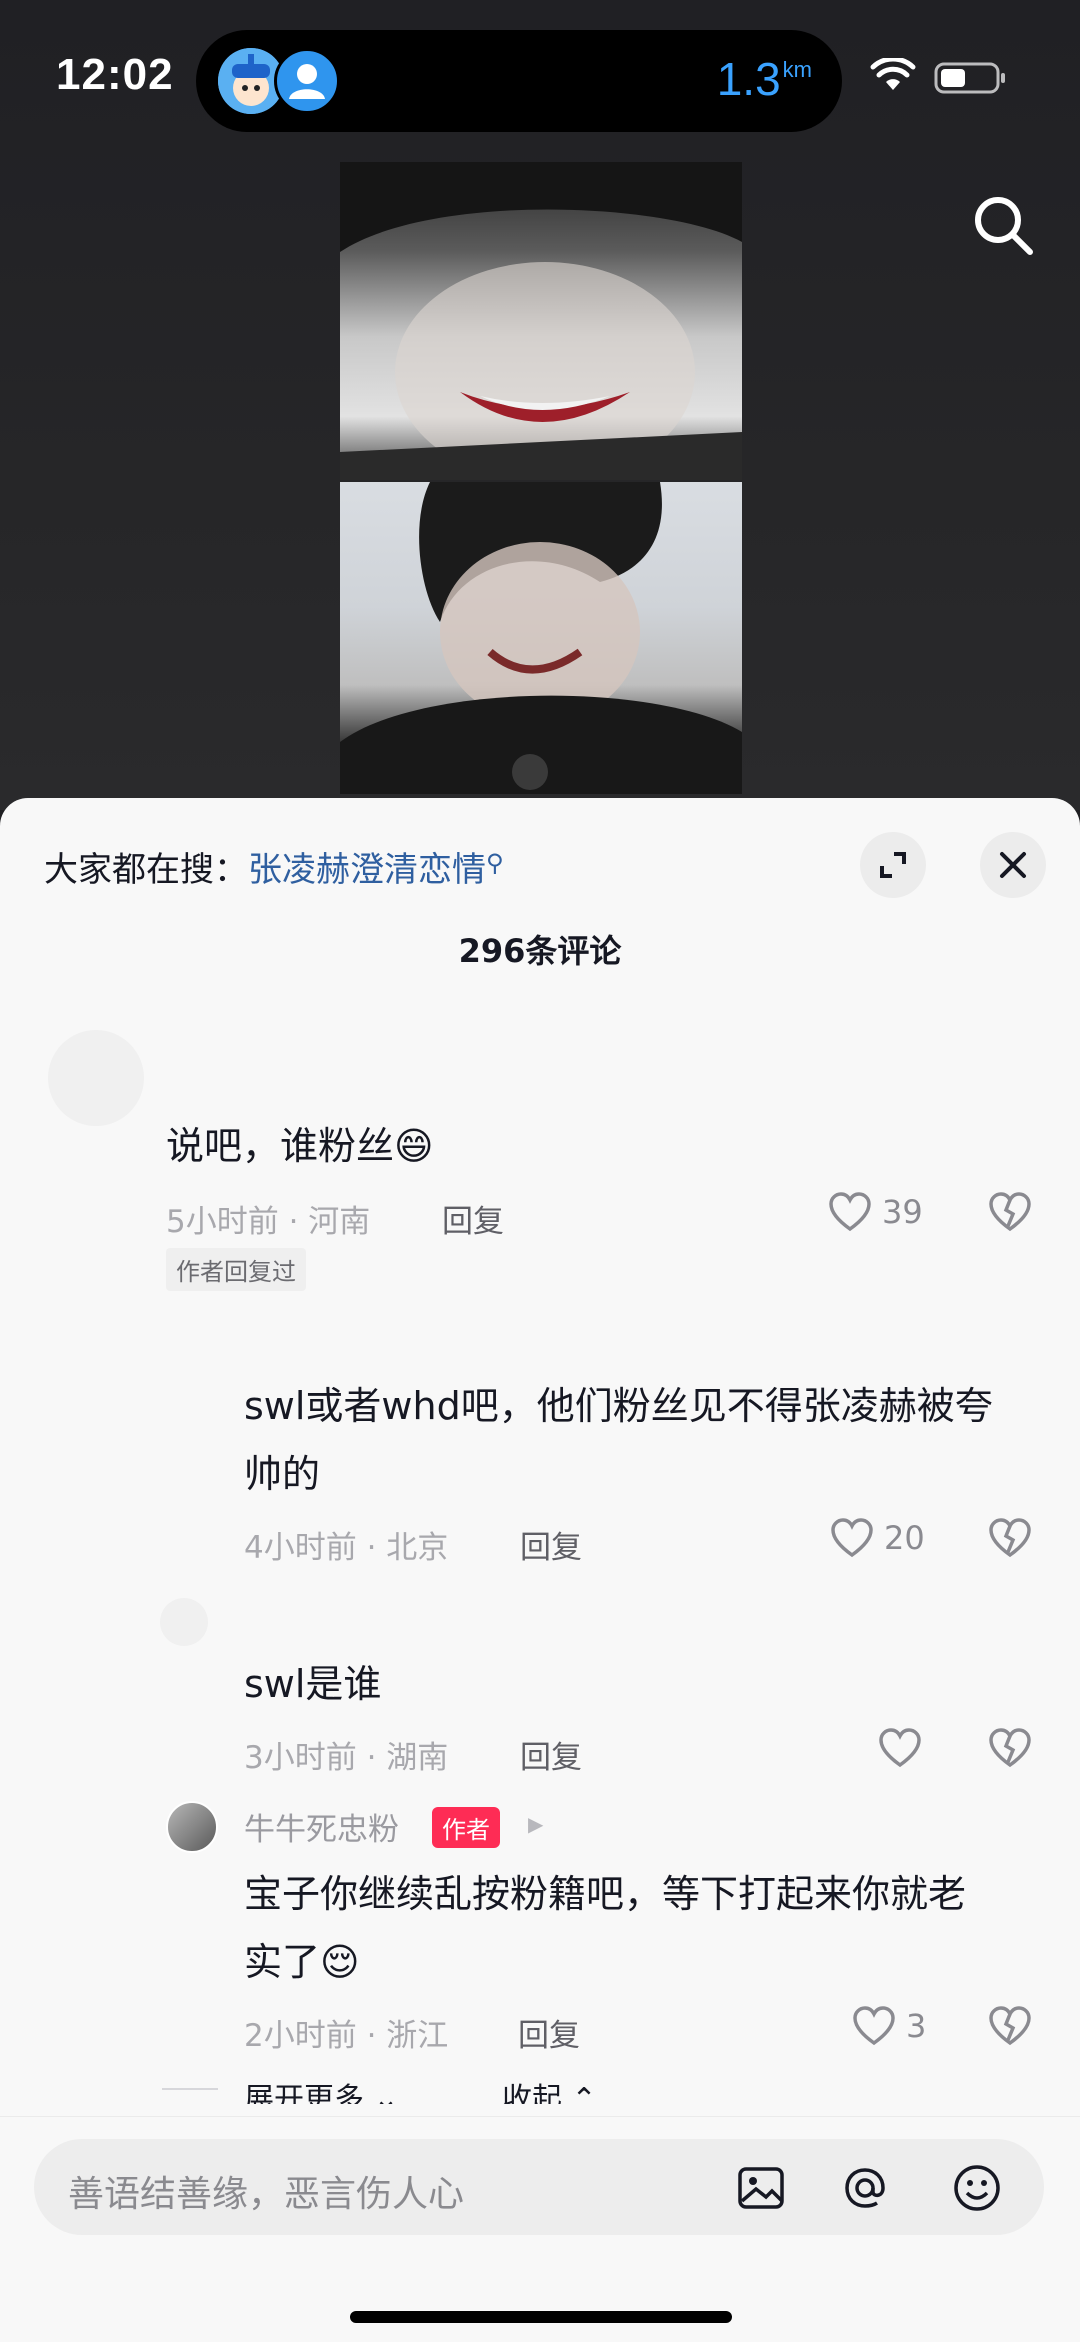 This screenshot has height=2342, width=1080. Describe the element at coordinates (541, 2317) in the screenshot. I see `home-indicator` at that location.